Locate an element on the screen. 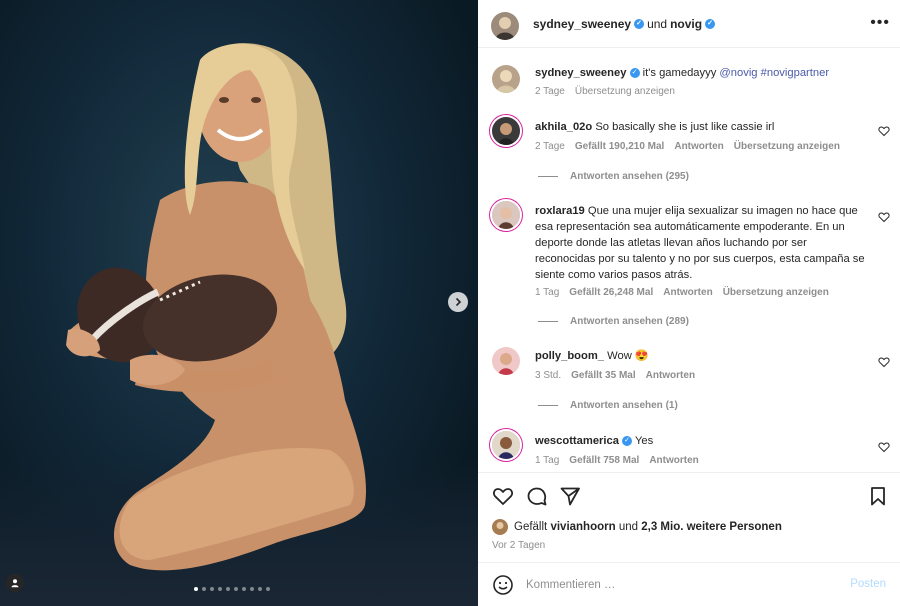 This screenshot has height=606, width=900. comment-username: polly_boom_ is located at coordinates (569, 356).